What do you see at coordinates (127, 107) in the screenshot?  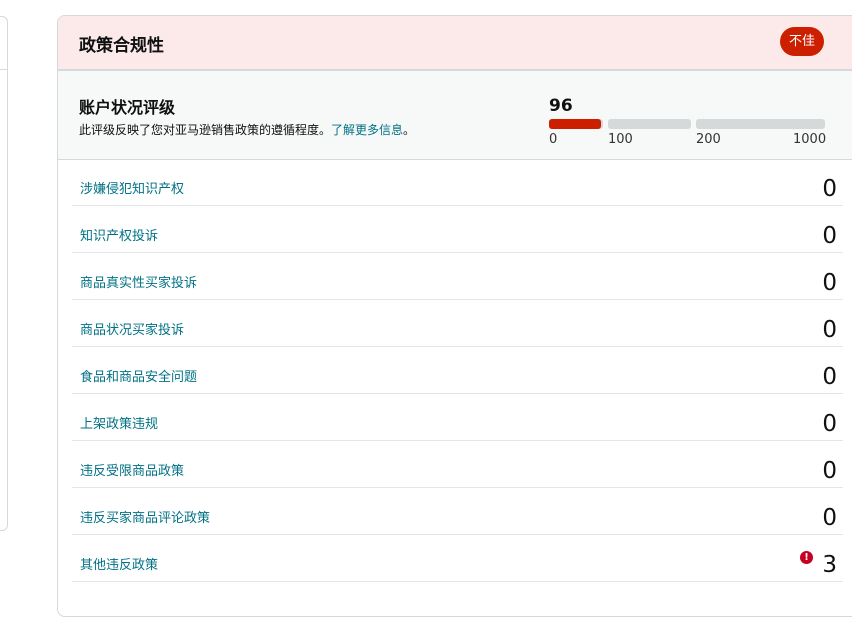 I see `rating-title: 账户状况评级` at bounding box center [127, 107].